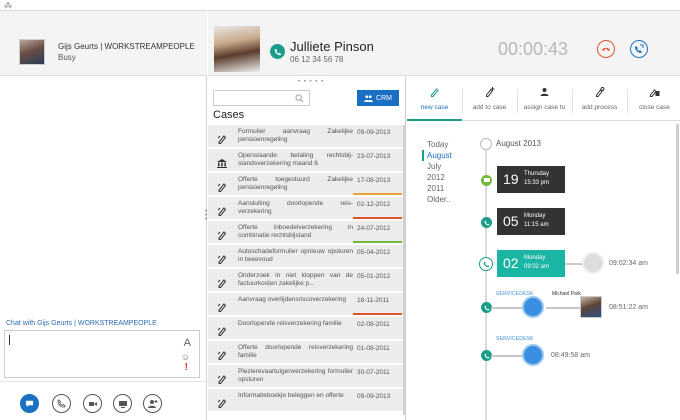 This screenshot has width=680, height=420. Describe the element at coordinates (654, 107) in the screenshot. I see `tab-label: close case` at that location.